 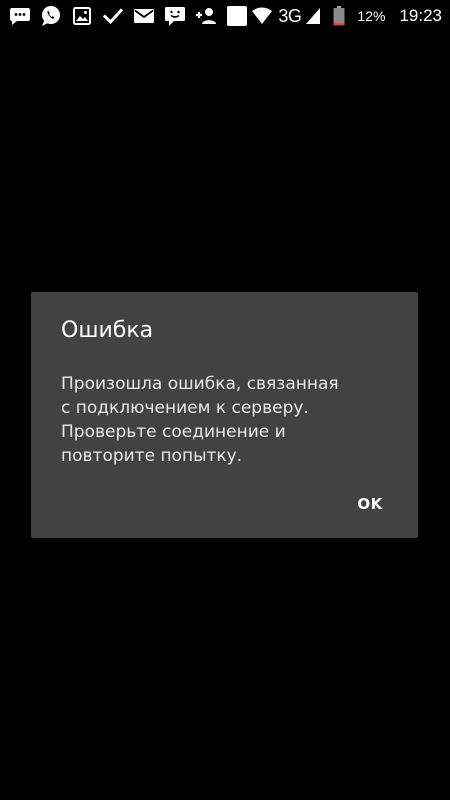 I want to click on ok-button: OK, so click(x=370, y=504).